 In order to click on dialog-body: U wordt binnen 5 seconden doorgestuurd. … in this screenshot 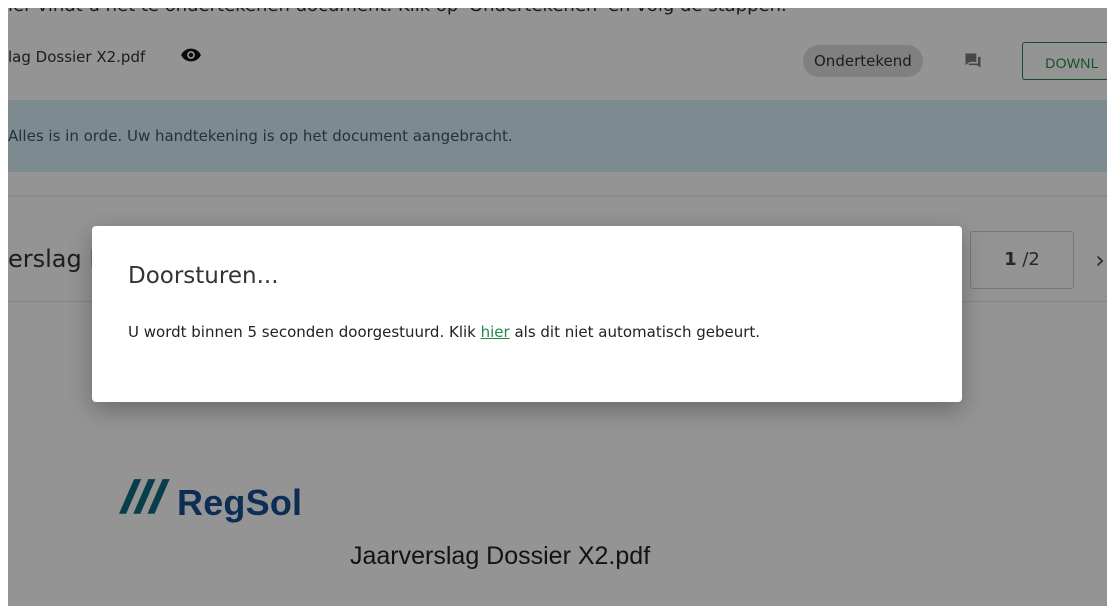, I will do `click(444, 332)`.